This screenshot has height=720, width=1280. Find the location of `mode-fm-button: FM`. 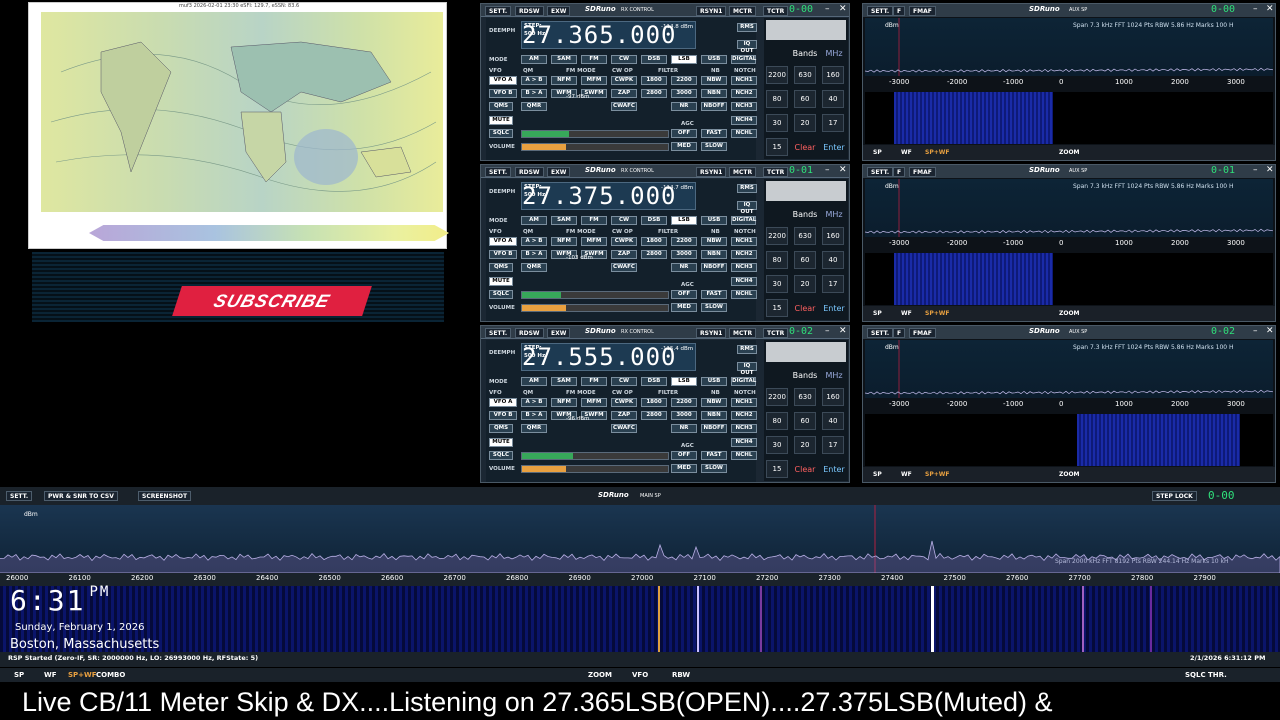

mode-fm-button: FM is located at coordinates (594, 381).